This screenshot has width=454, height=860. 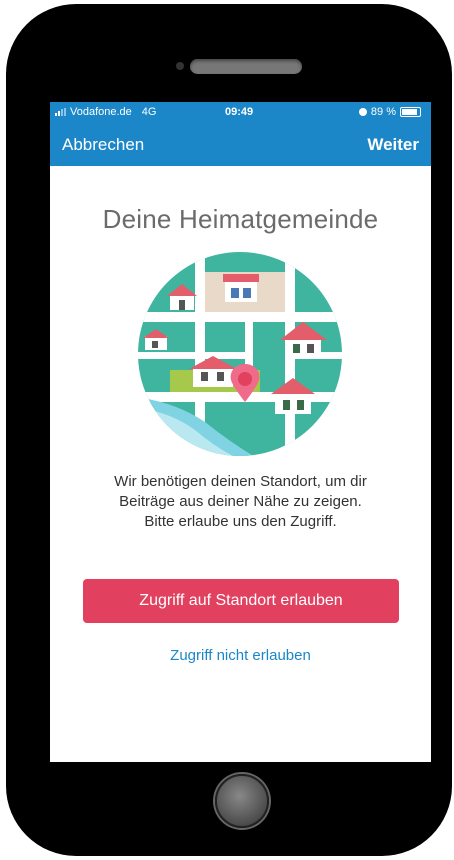 What do you see at coordinates (410, 112) in the screenshot?
I see `battery-icon` at bounding box center [410, 112].